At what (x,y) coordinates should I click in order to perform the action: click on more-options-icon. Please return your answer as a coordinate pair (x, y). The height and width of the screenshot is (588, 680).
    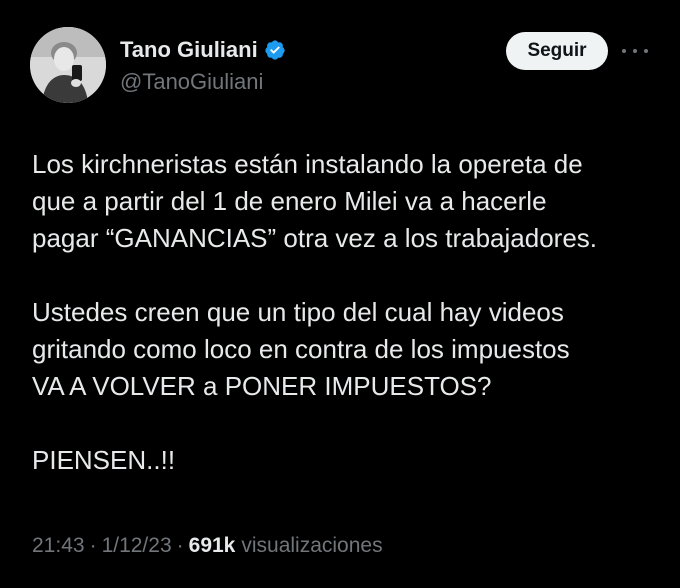
    Looking at the image, I should click on (635, 51).